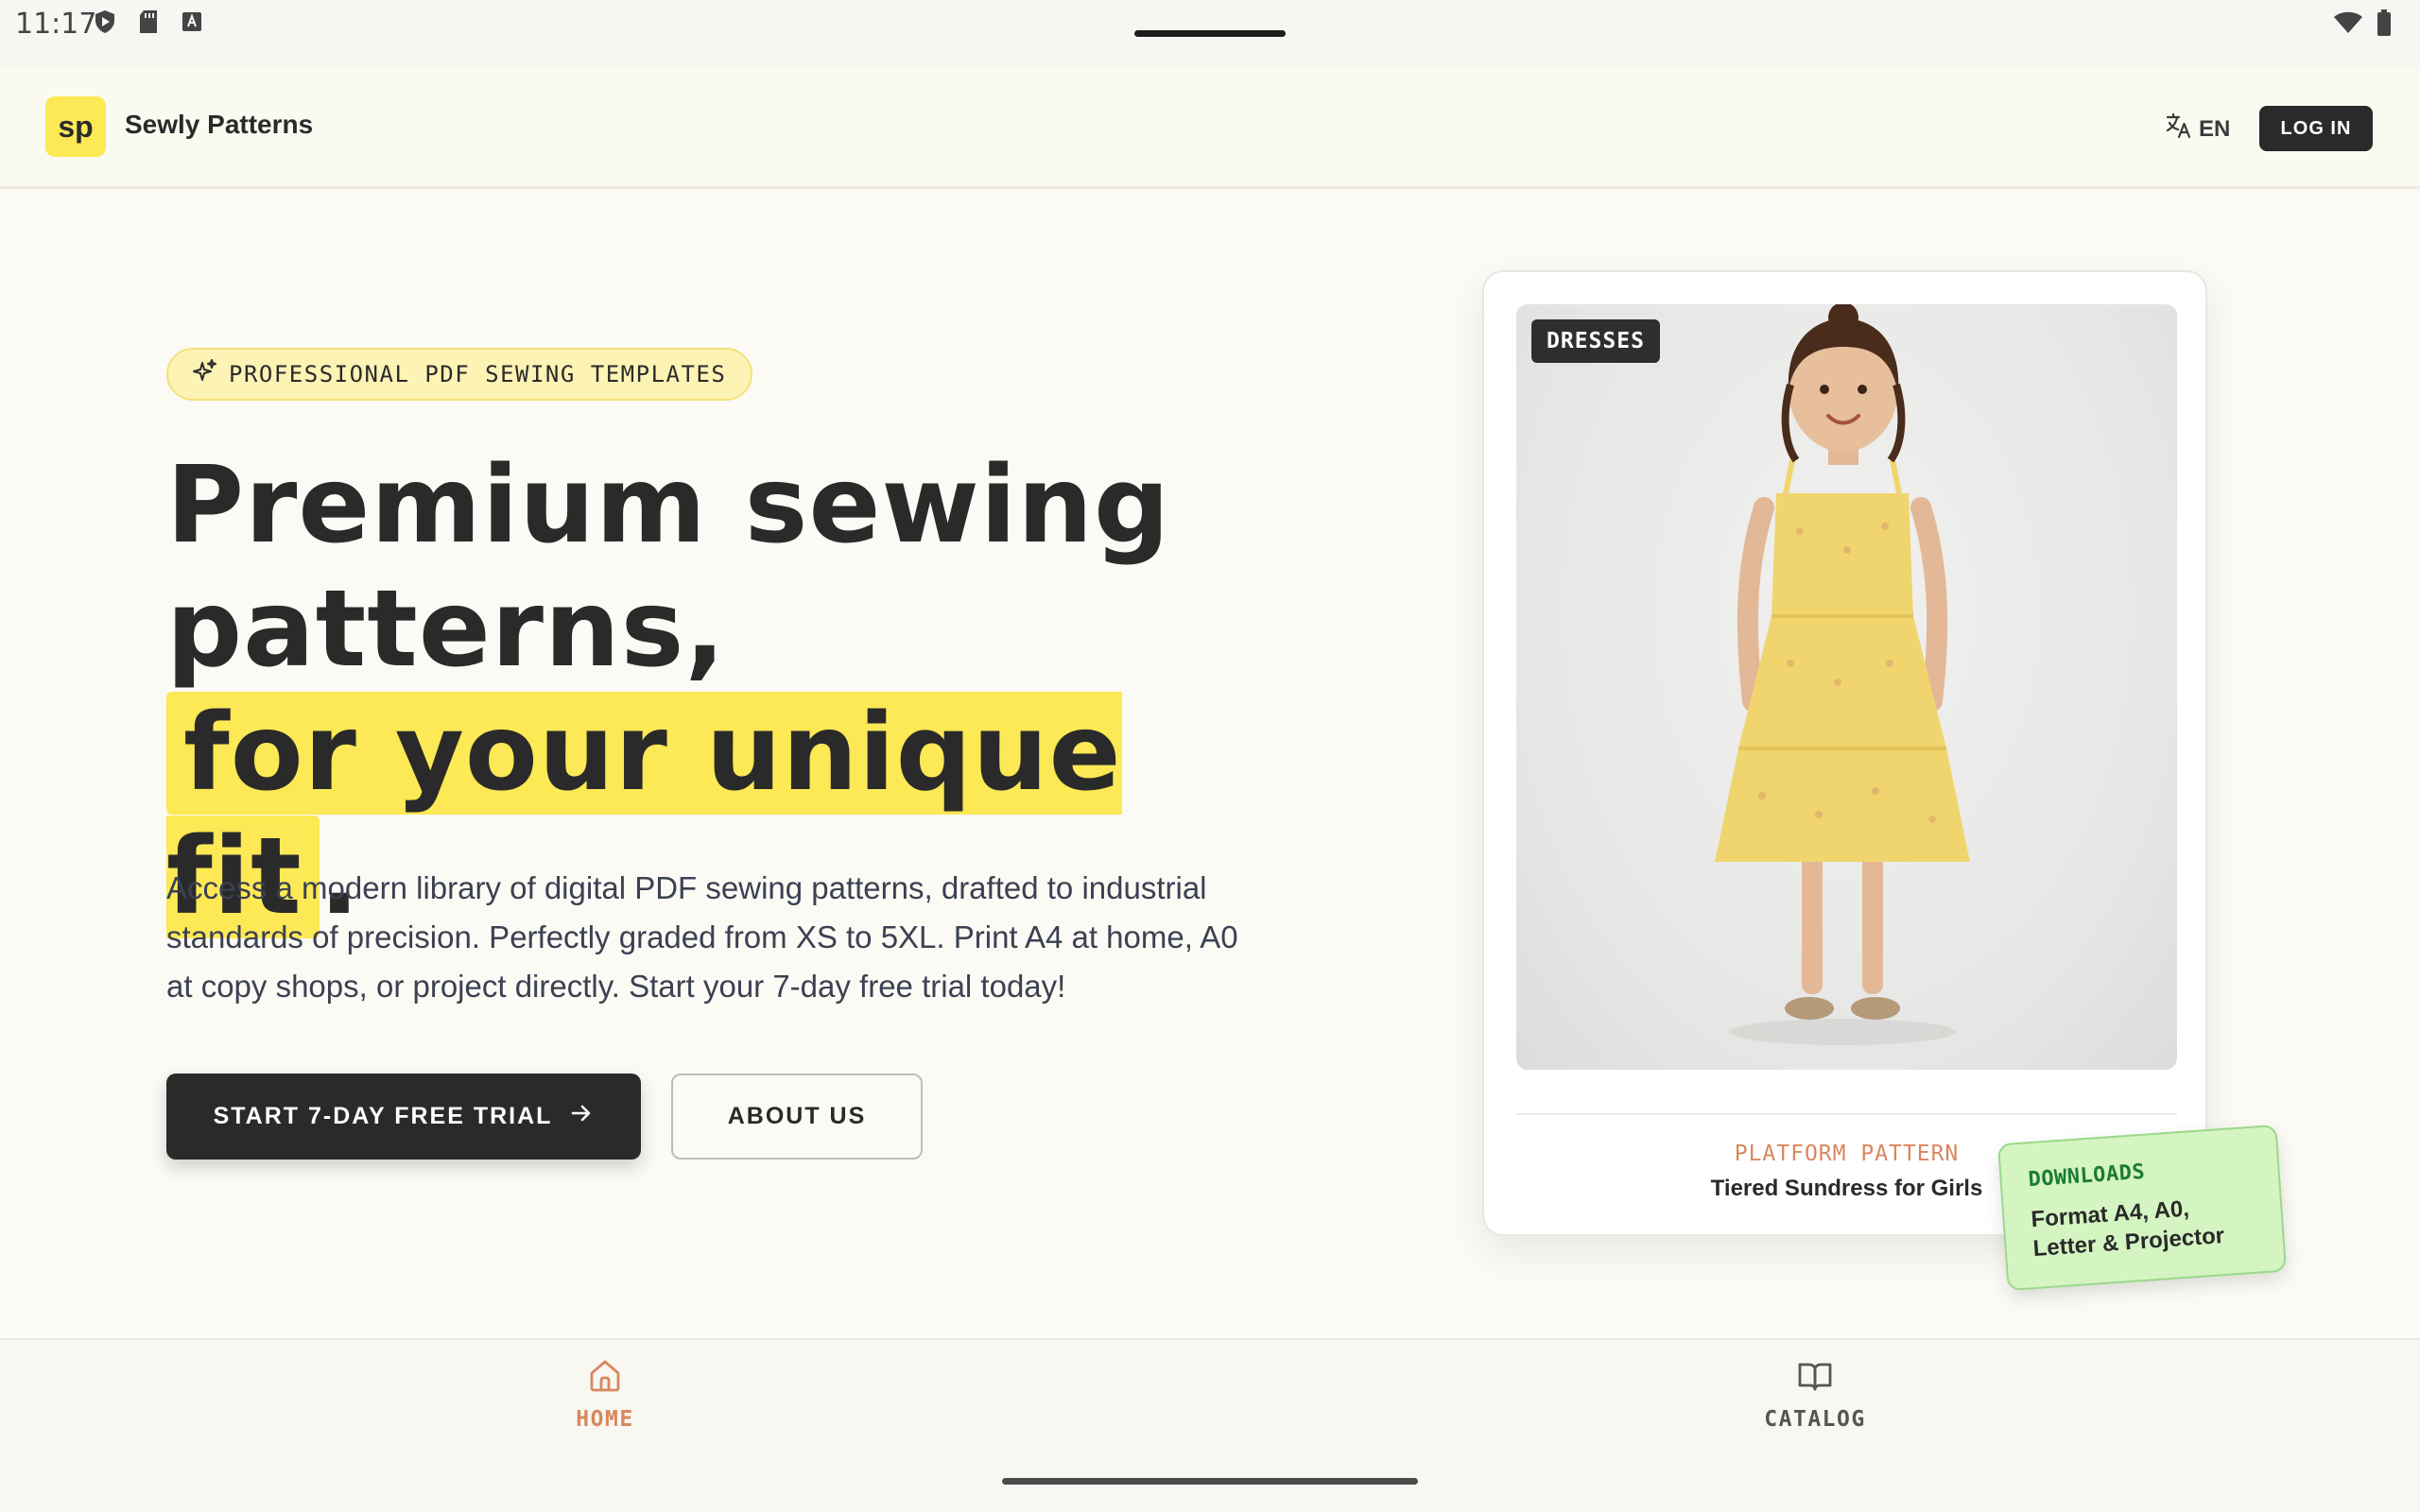 The image size is (2420, 1512). I want to click on a-box-icon, so click(192, 21).